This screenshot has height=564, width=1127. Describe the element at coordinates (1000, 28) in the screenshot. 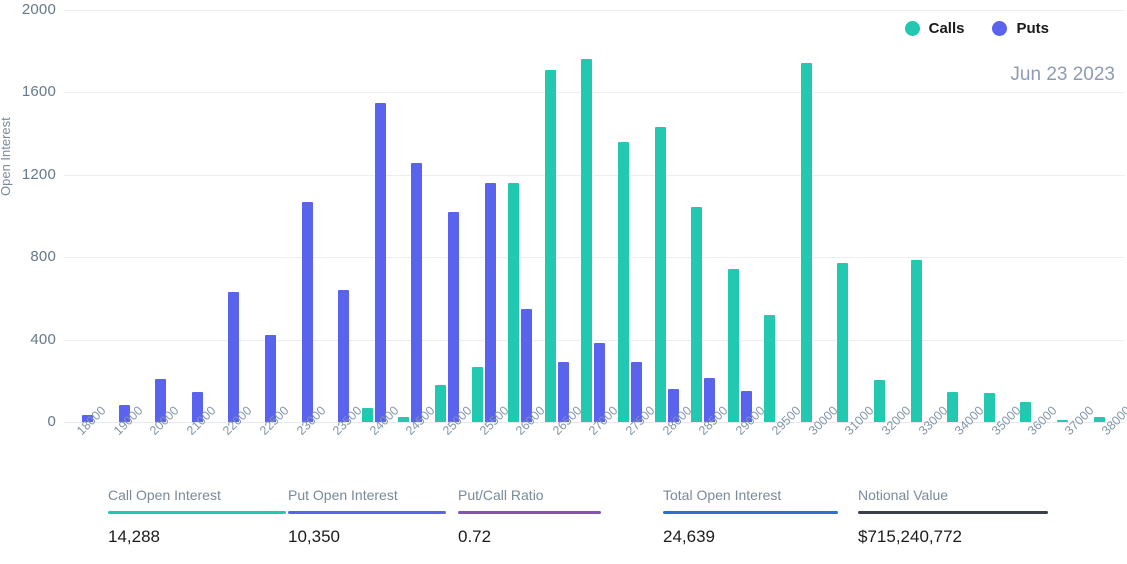

I see `circle-icon` at that location.